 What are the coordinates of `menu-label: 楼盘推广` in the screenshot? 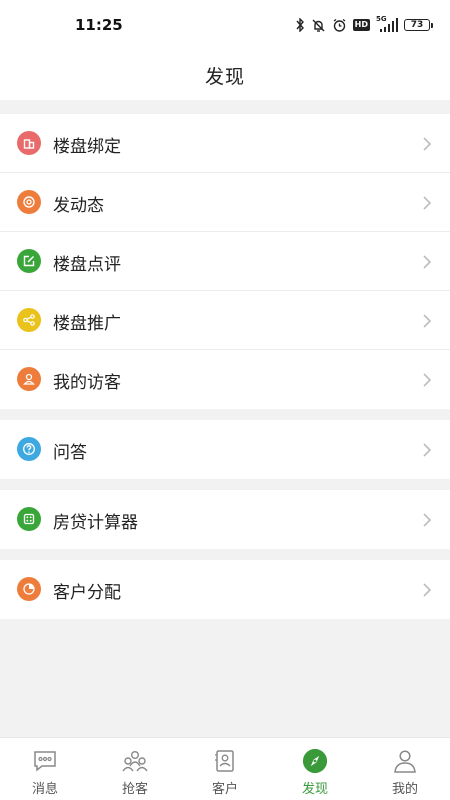 It's located at (87, 324).